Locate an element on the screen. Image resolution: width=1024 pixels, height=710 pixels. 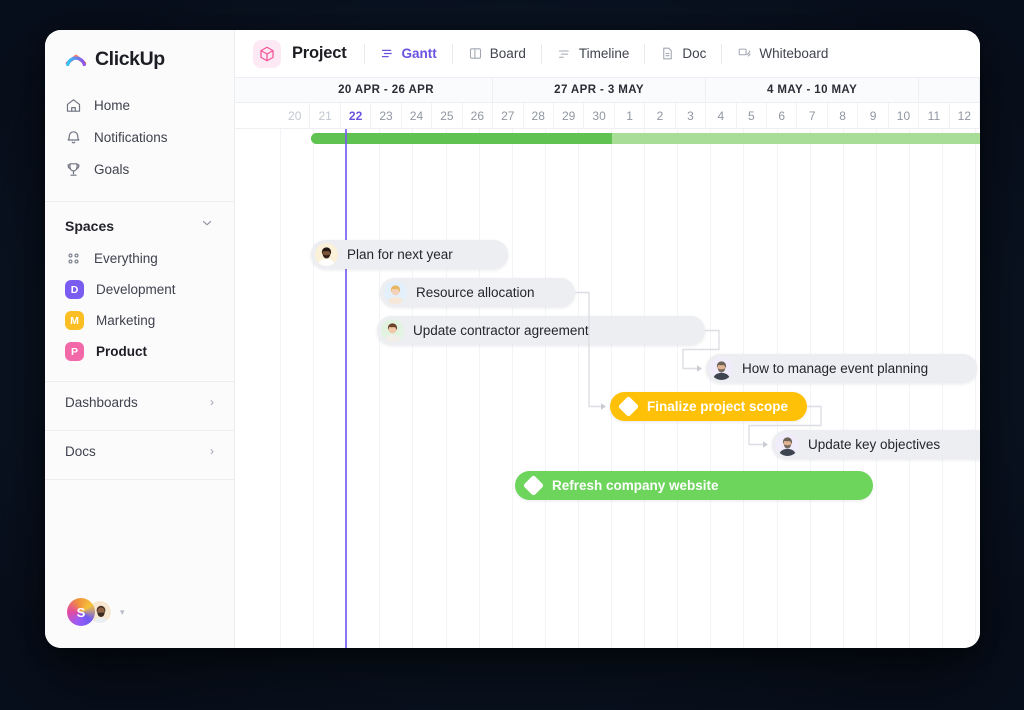
tab-doc: Doc is located at coordinates (683, 53).